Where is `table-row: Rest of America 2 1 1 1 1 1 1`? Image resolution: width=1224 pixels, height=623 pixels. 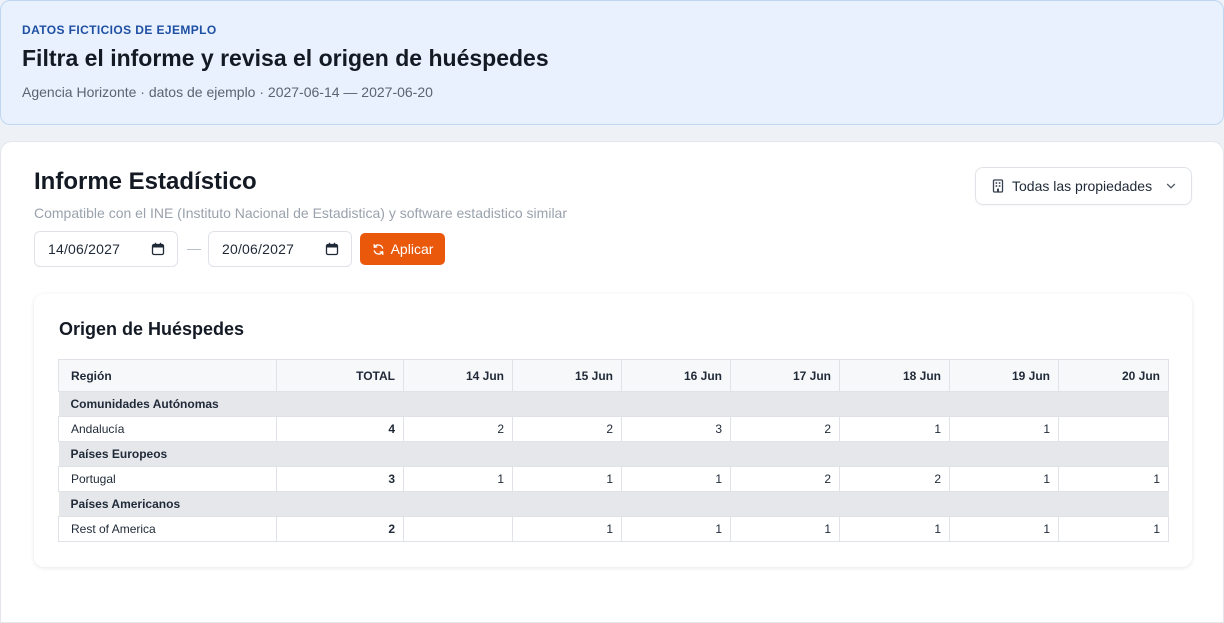
table-row: Rest of America 2 1 1 1 1 1 1 is located at coordinates (613, 529).